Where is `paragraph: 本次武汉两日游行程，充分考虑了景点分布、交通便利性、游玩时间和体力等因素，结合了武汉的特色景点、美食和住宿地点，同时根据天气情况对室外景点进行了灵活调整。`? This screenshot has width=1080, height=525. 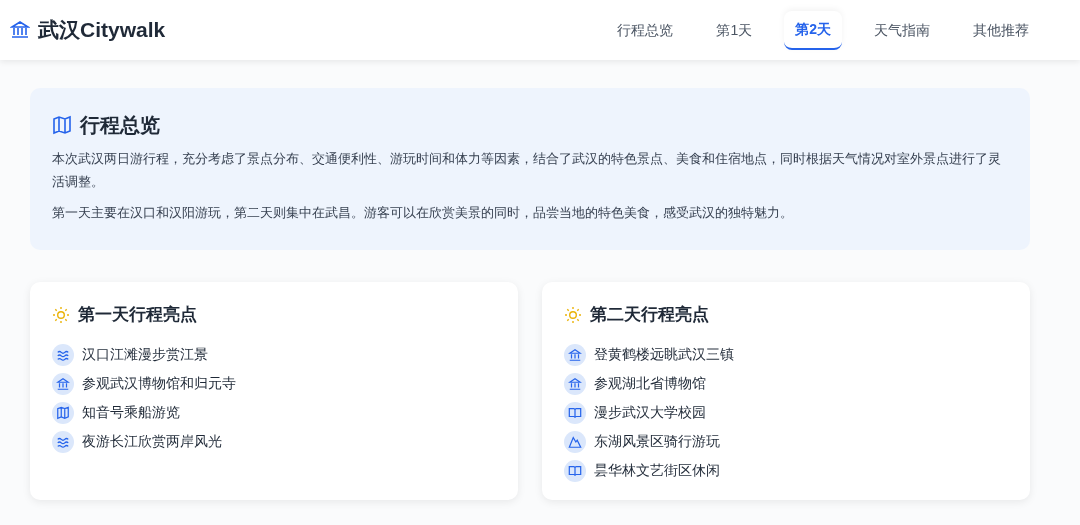 paragraph: 本次武汉两日游行程，充分考虑了景点分布、交通便利性、游玩时间和体力等因素，结合了武汉的特色景点、美食和住宿地点，同时根据天气情况对室外景点进行了灵活调整。 is located at coordinates (527, 170).